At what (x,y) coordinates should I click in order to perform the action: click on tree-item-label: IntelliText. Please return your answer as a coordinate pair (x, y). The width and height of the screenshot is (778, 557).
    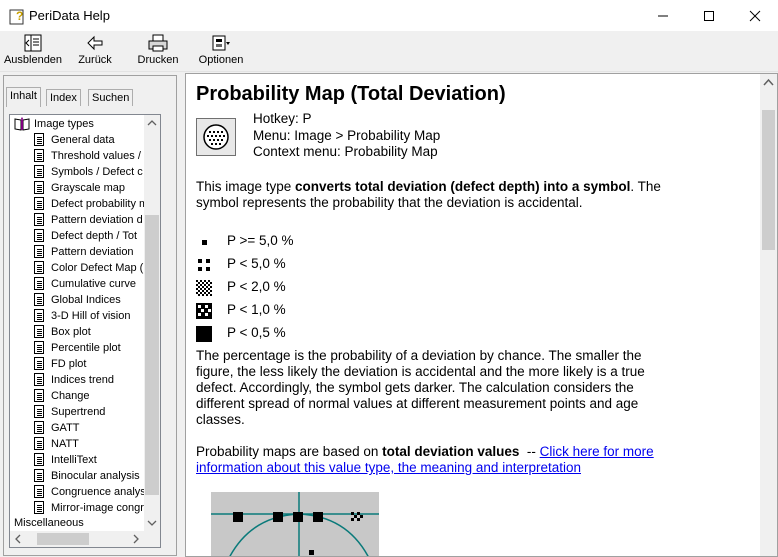
    Looking at the image, I should click on (74, 460).